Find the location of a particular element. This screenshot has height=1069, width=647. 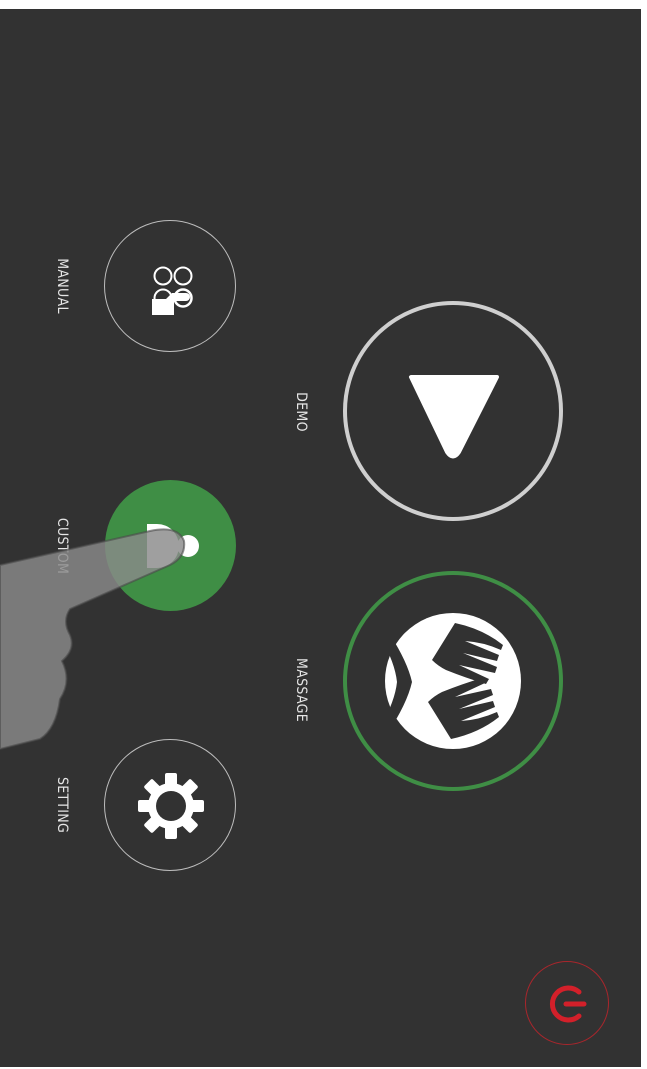

massage-button is located at coordinates (453, 681).